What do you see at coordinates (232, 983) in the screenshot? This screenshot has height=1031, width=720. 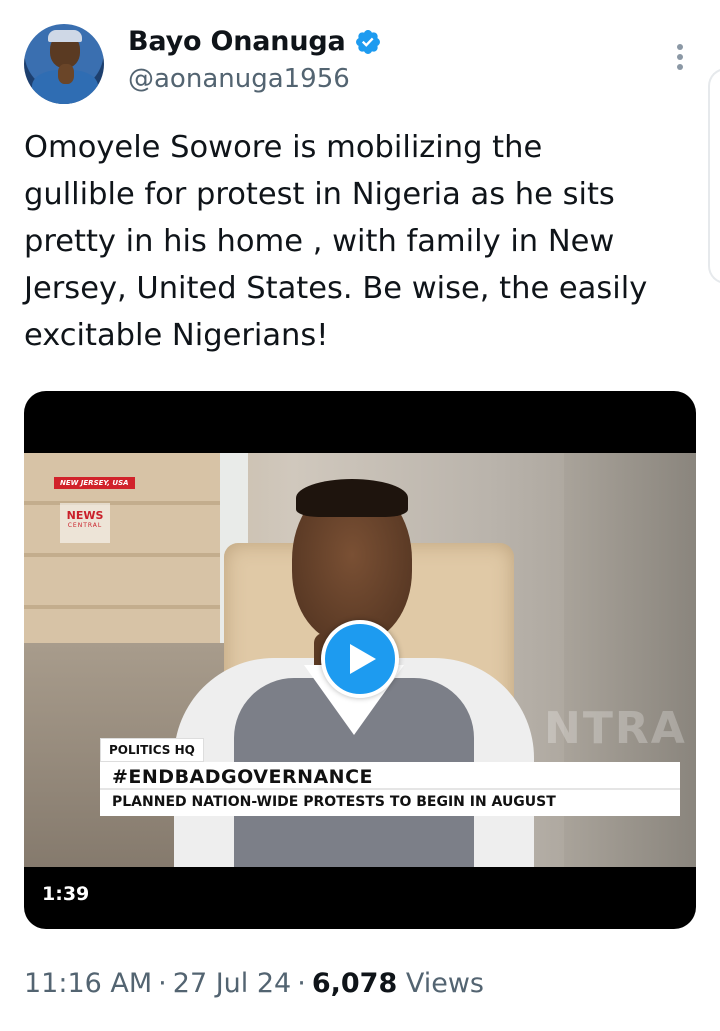 I see `tweet-date: 27 Jul 24` at bounding box center [232, 983].